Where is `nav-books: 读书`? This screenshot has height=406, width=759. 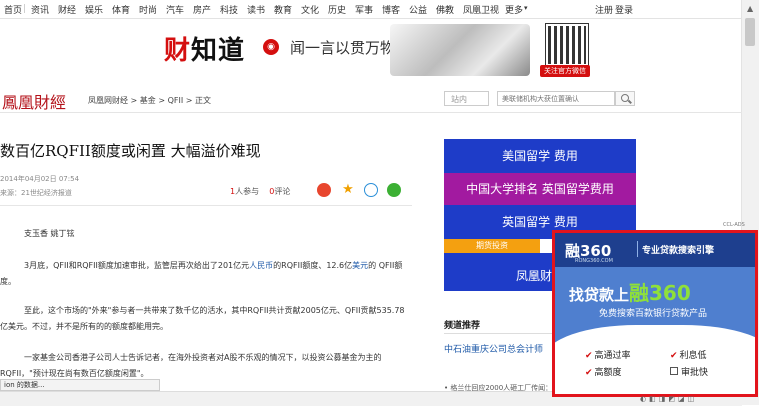
nav-books: 读书 is located at coordinates (256, 9).